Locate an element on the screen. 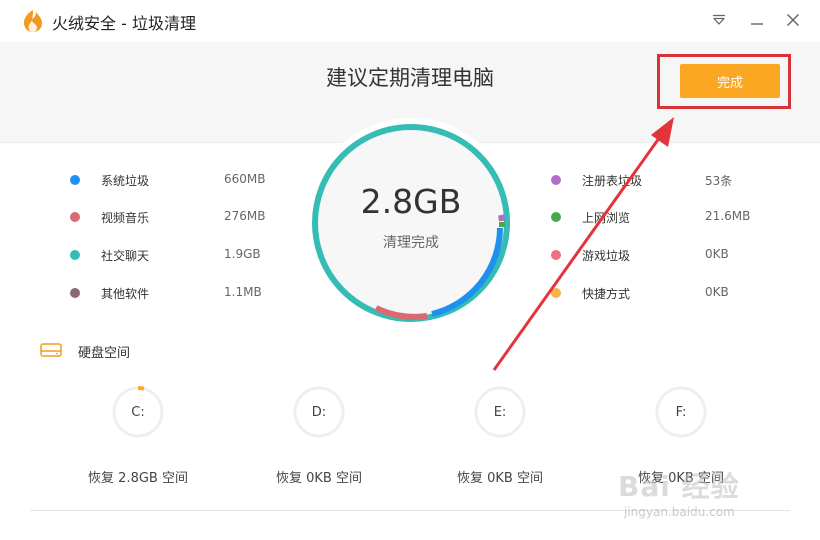  category-value: 660MB is located at coordinates (245, 179).